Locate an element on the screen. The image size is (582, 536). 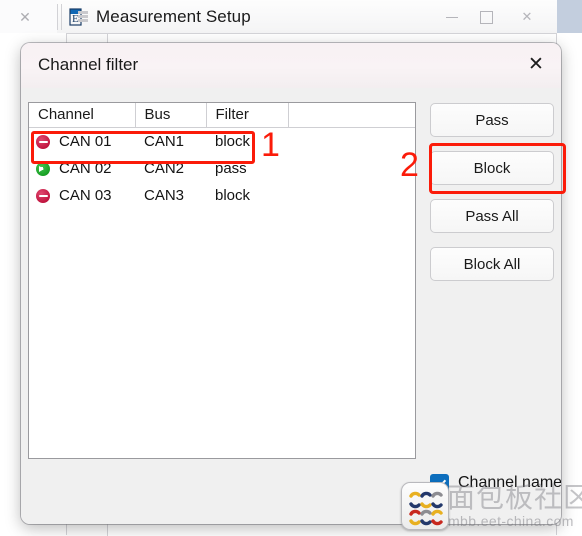
window-title: Measurement Setup is located at coordinates (173, 16).